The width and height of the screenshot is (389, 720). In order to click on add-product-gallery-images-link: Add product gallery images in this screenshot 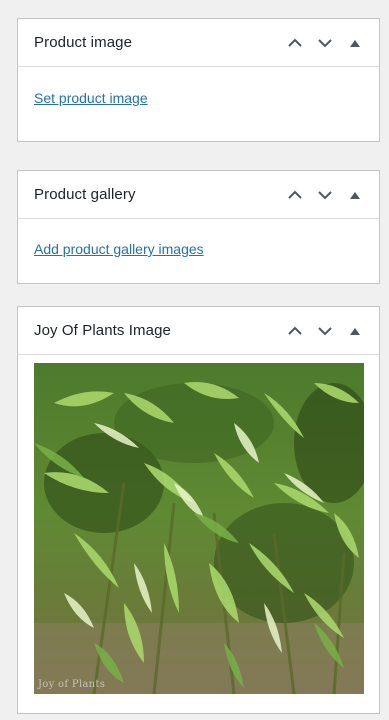, I will do `click(119, 249)`.